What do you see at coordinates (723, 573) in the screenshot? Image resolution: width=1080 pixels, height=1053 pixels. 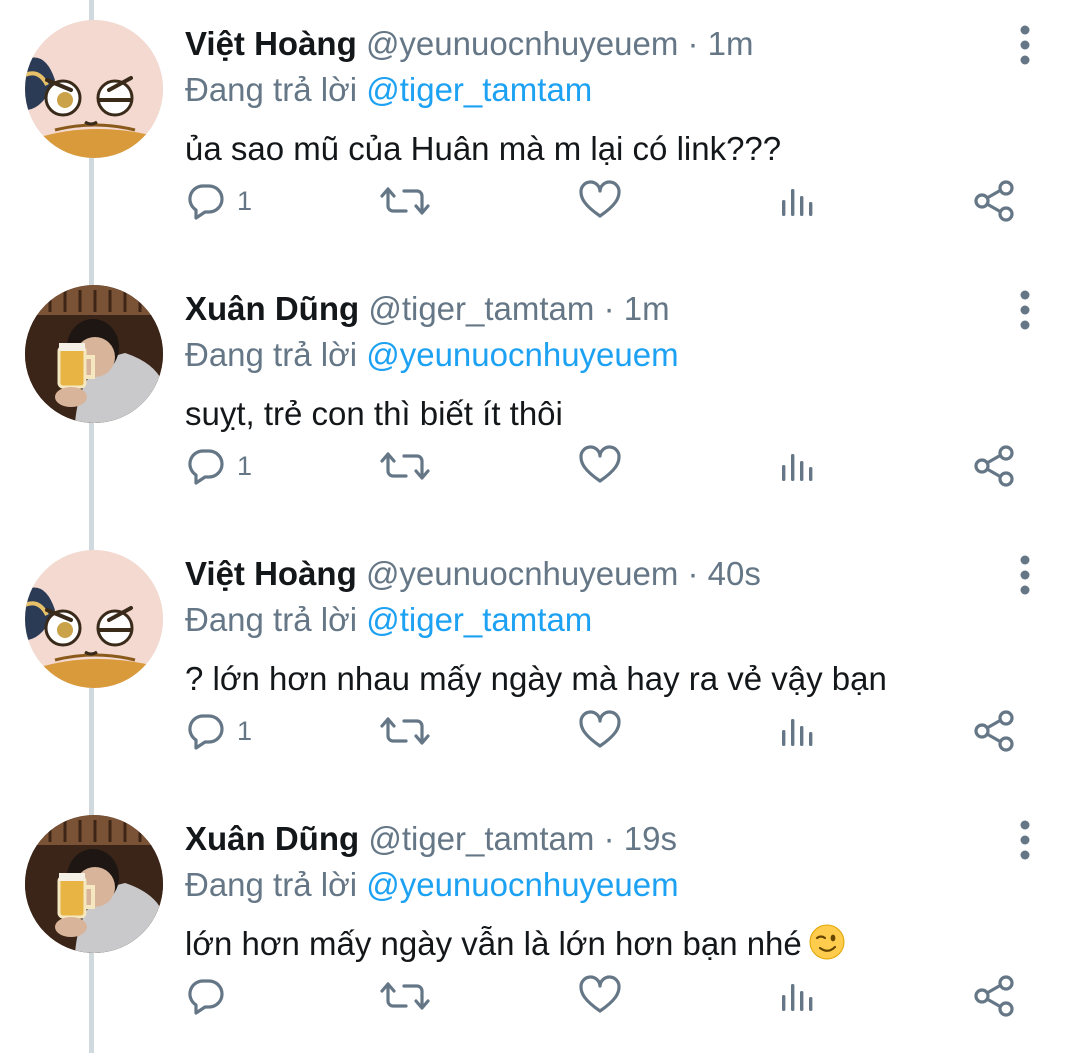 I see `timestamp: · 40s` at bounding box center [723, 573].